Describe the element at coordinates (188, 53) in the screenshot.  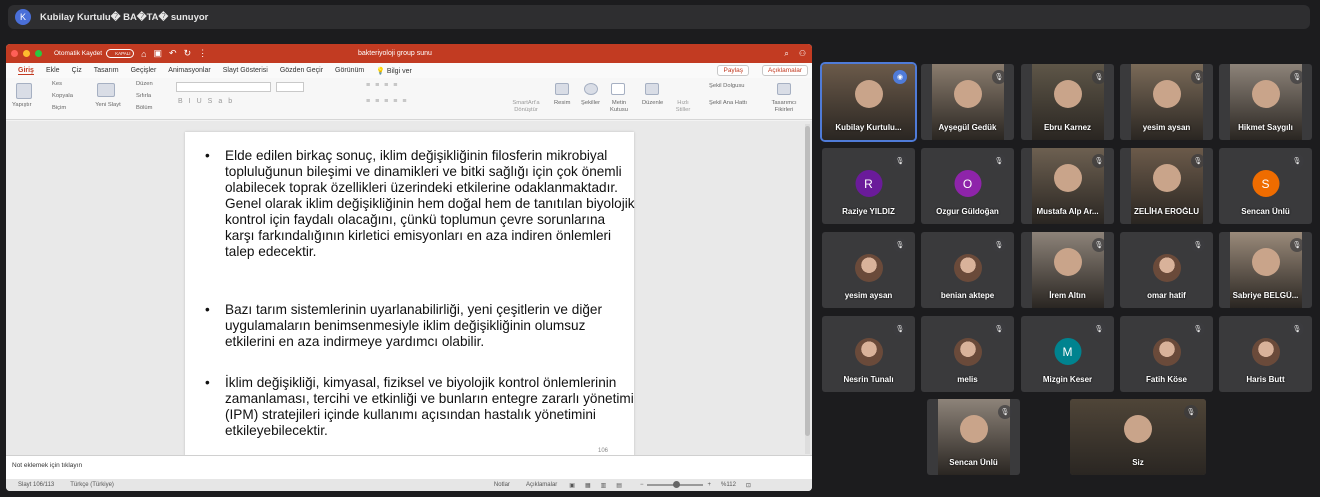
I see `redo-icon: ↻` at that location.